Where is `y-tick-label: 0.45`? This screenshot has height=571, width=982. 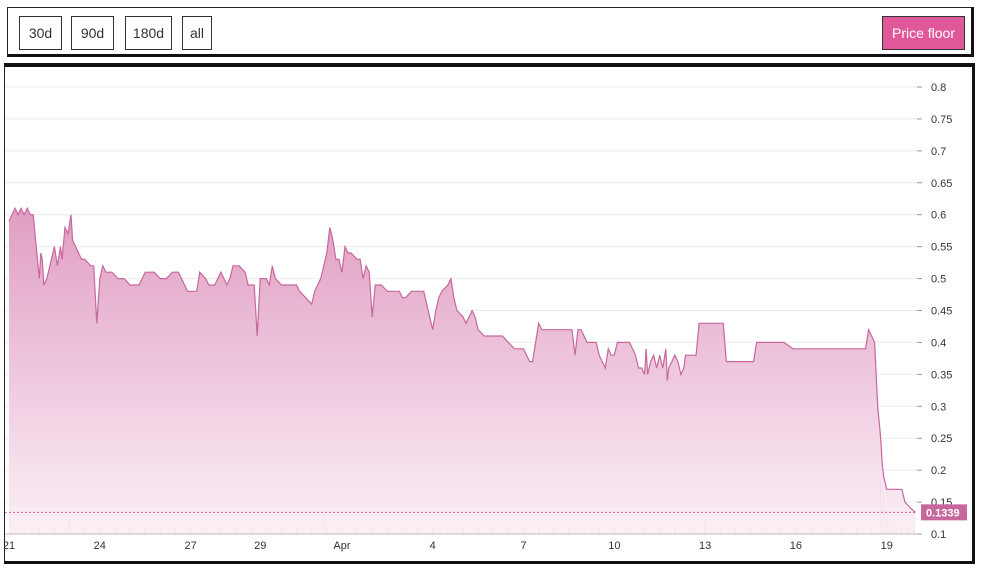 y-tick-label: 0.45 is located at coordinates (941, 312).